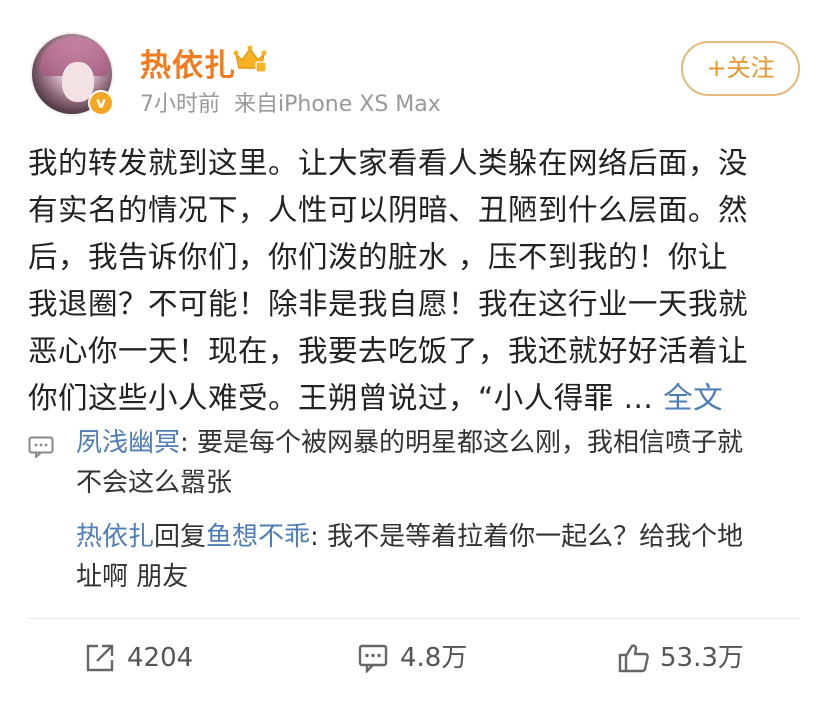 The image size is (828, 704). Describe the element at coordinates (378, 257) in the screenshot. I see `post-text-line: 后，我告诉你们，你们泼的脏水 ，压不到我的！你让` at that location.